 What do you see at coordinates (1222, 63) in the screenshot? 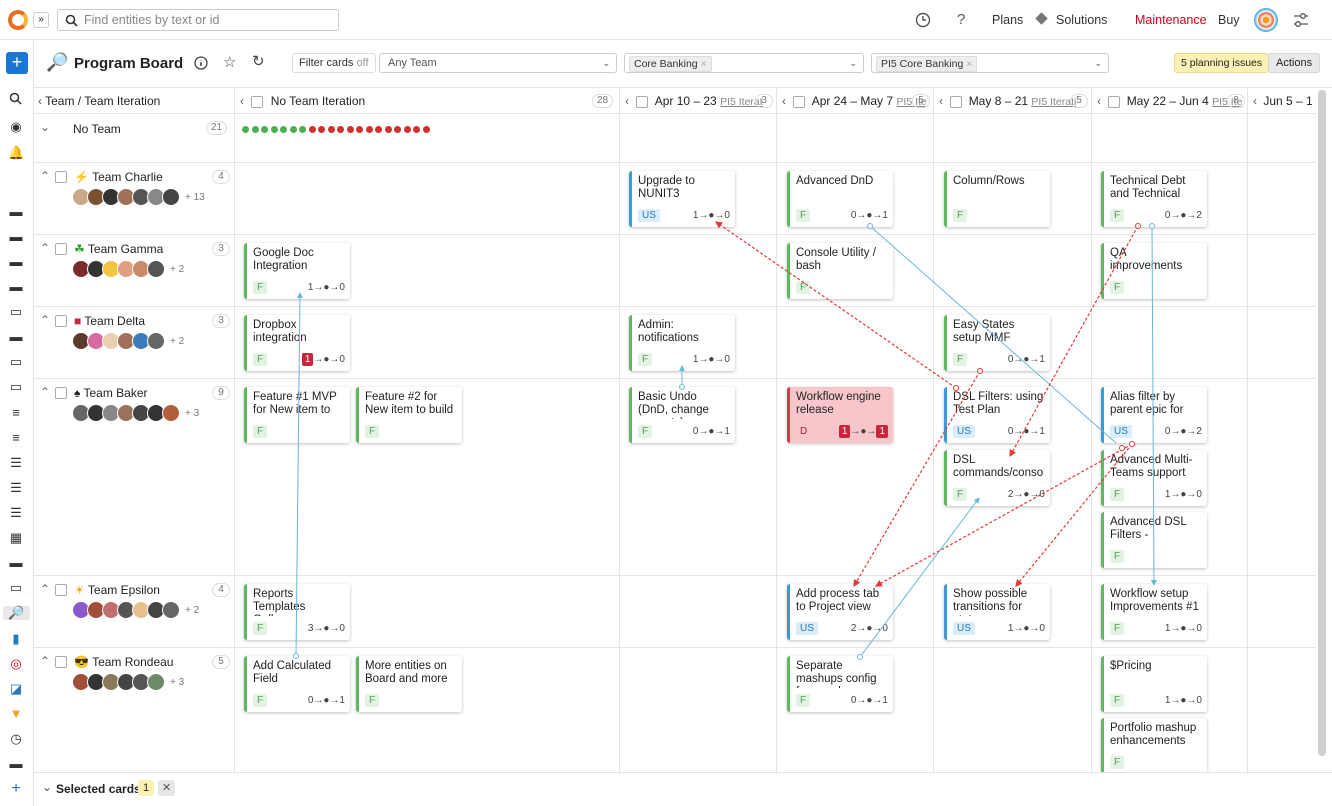
I see `planning-issues-button: 5 planning issues` at bounding box center [1222, 63].